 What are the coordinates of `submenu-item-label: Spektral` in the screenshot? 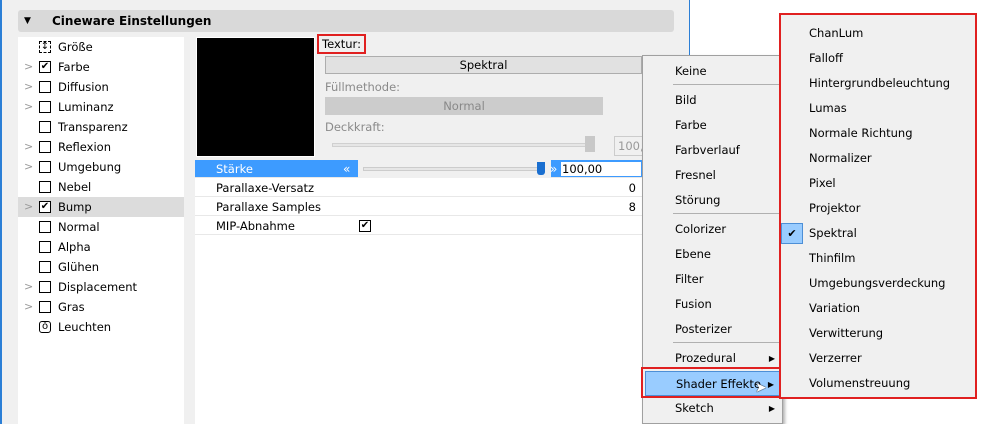 It's located at (833, 233).